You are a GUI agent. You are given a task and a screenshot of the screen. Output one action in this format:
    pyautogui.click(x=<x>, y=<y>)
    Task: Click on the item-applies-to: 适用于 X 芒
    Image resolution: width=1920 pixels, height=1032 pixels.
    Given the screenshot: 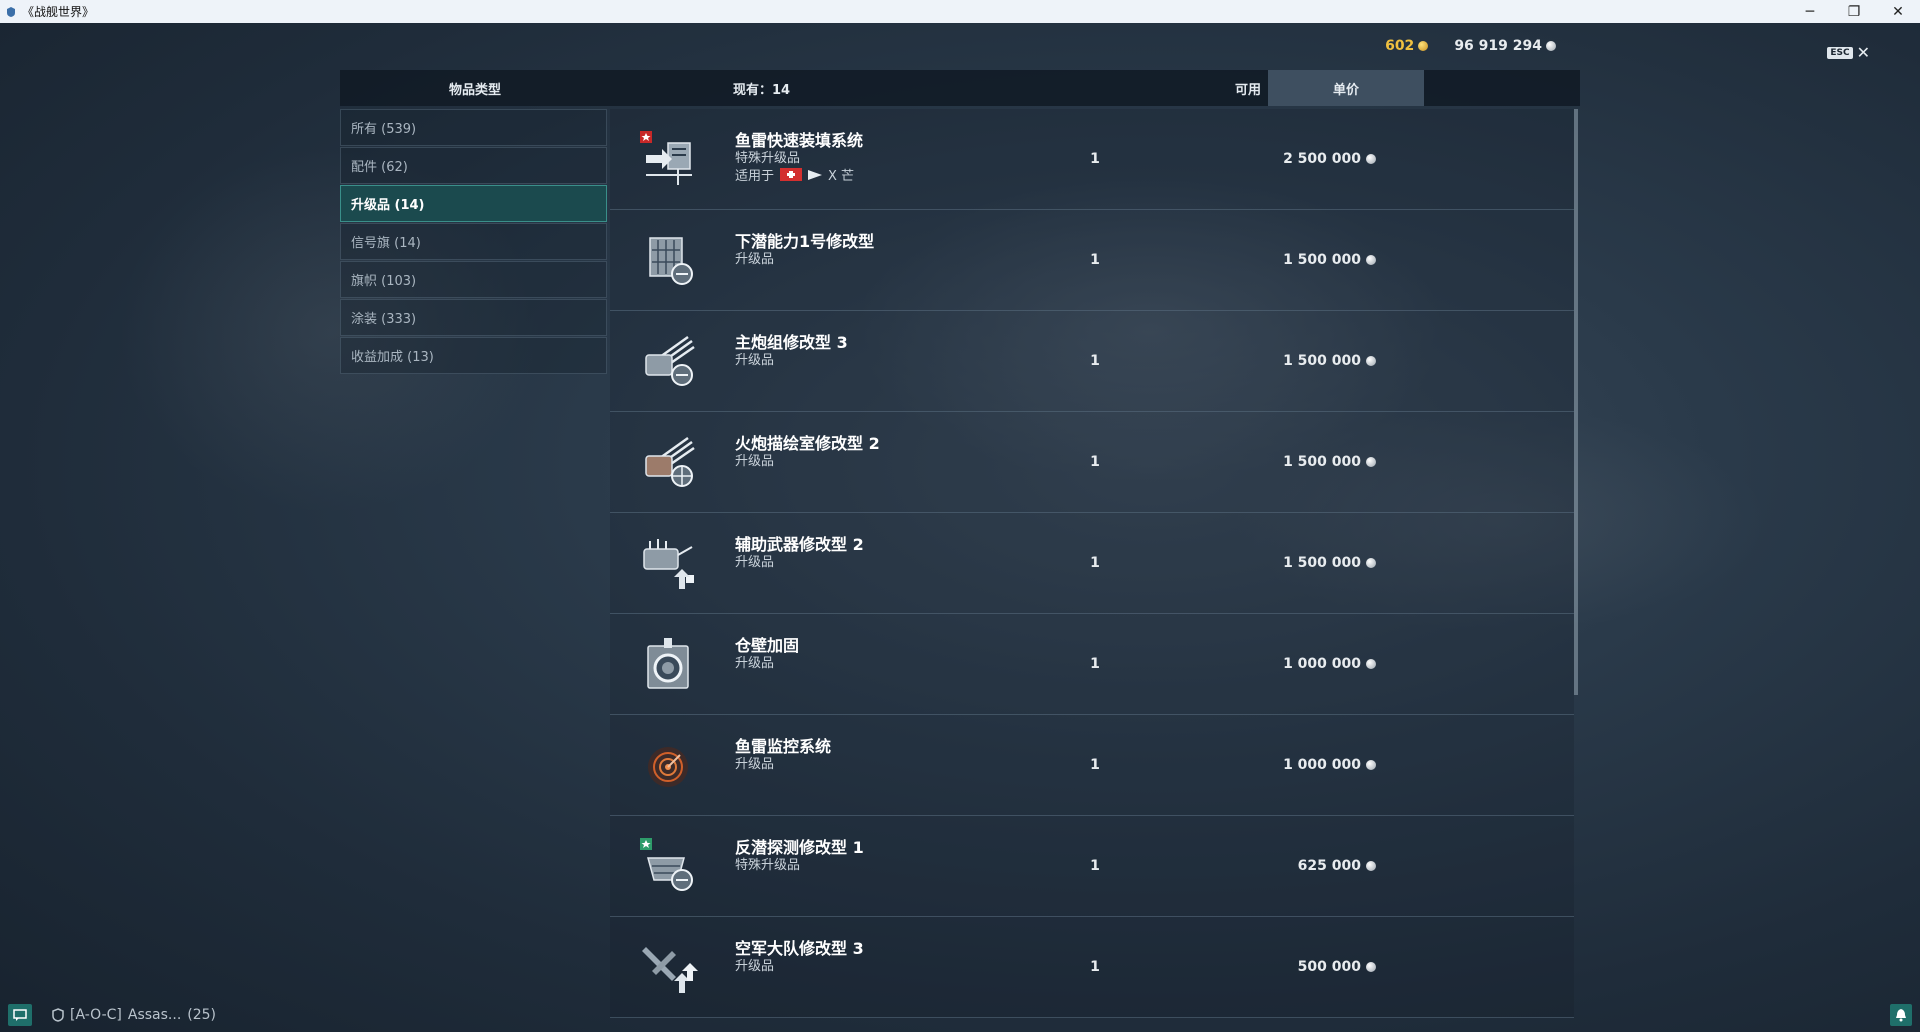 What is the action you would take?
    pyautogui.click(x=794, y=174)
    